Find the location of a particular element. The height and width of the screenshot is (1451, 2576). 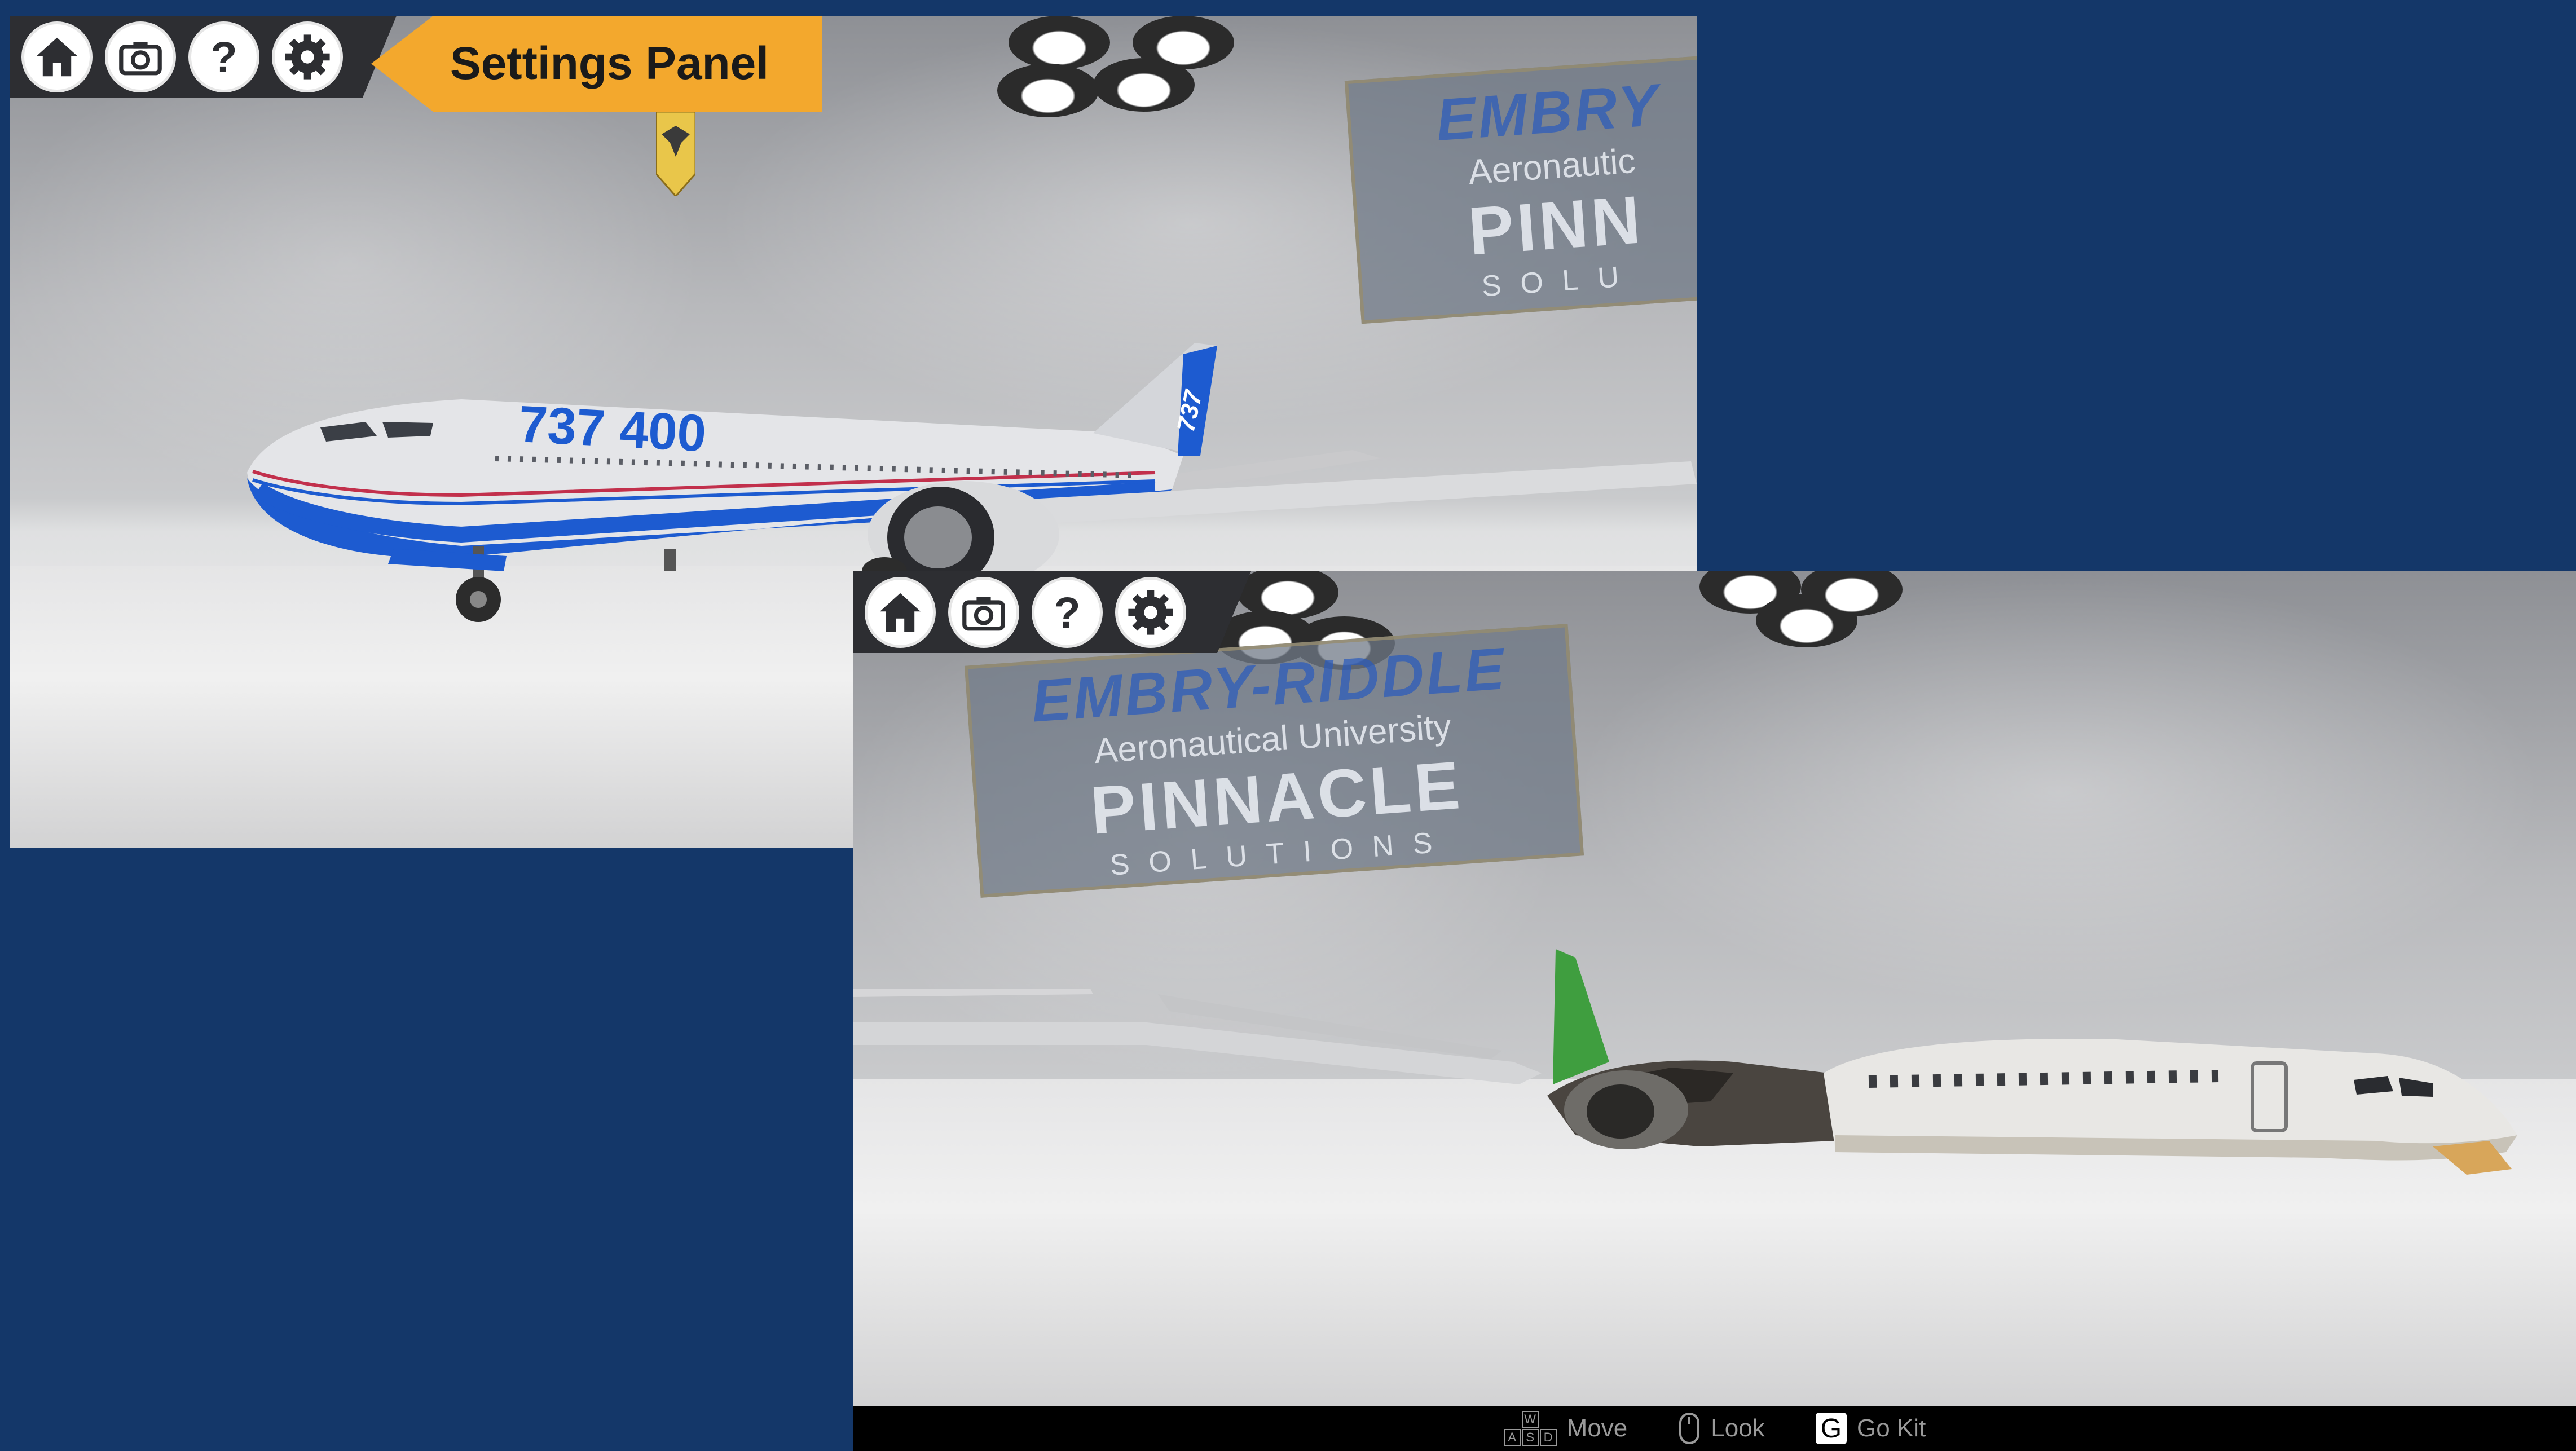

look-label: Look is located at coordinates (1738, 1428).